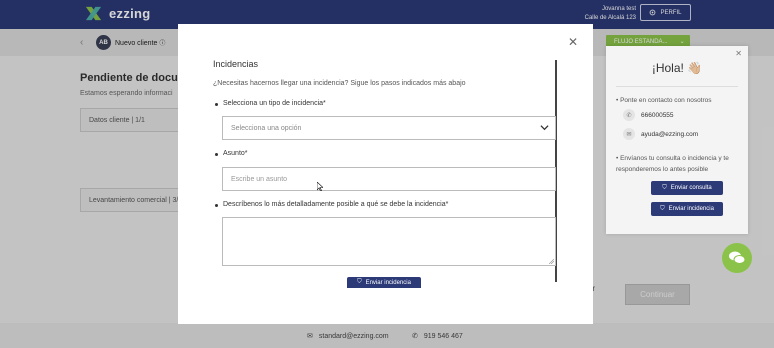  Describe the element at coordinates (657, 115) in the screenshot. I see `help-phone-text: 666000555` at that location.